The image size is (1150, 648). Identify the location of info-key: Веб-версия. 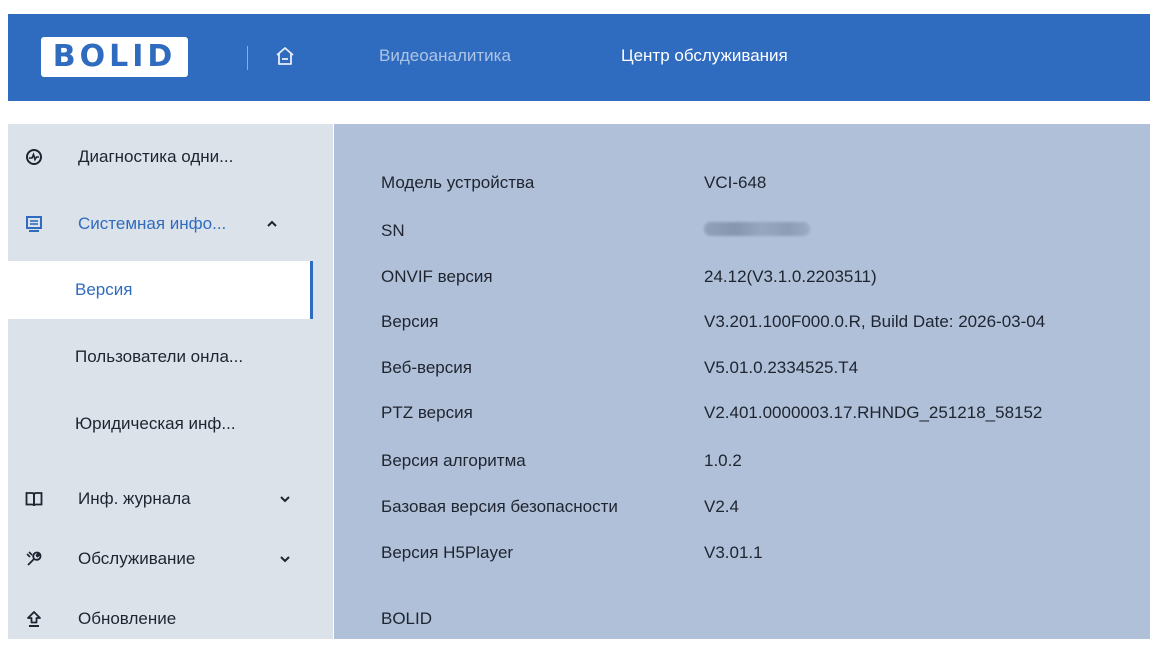
(426, 367).